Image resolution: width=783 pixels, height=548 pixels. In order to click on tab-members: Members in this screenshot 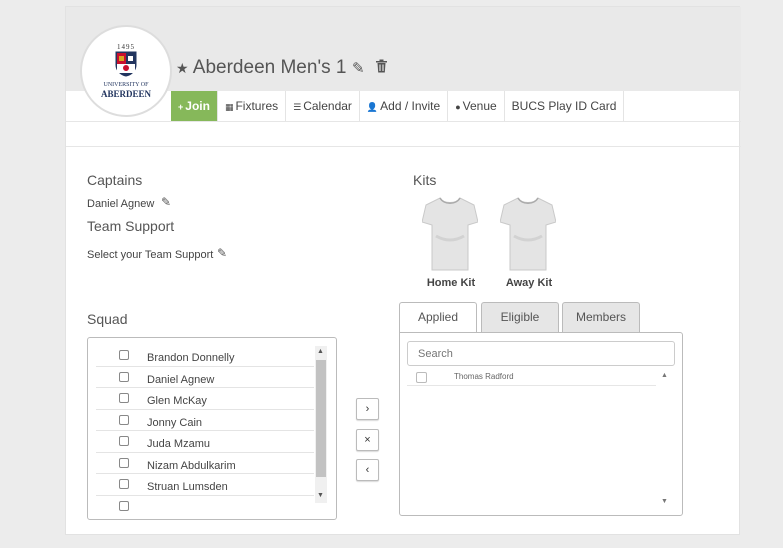, I will do `click(601, 317)`.